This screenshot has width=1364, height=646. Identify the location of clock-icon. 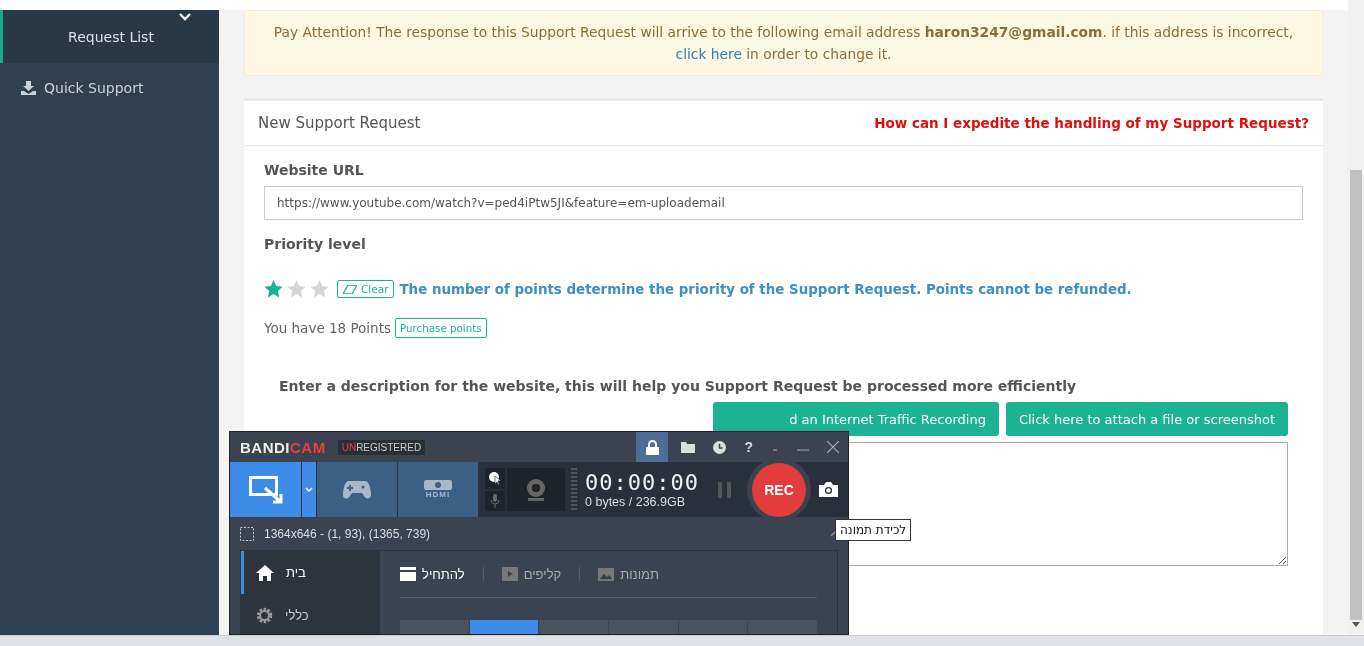
(720, 447).